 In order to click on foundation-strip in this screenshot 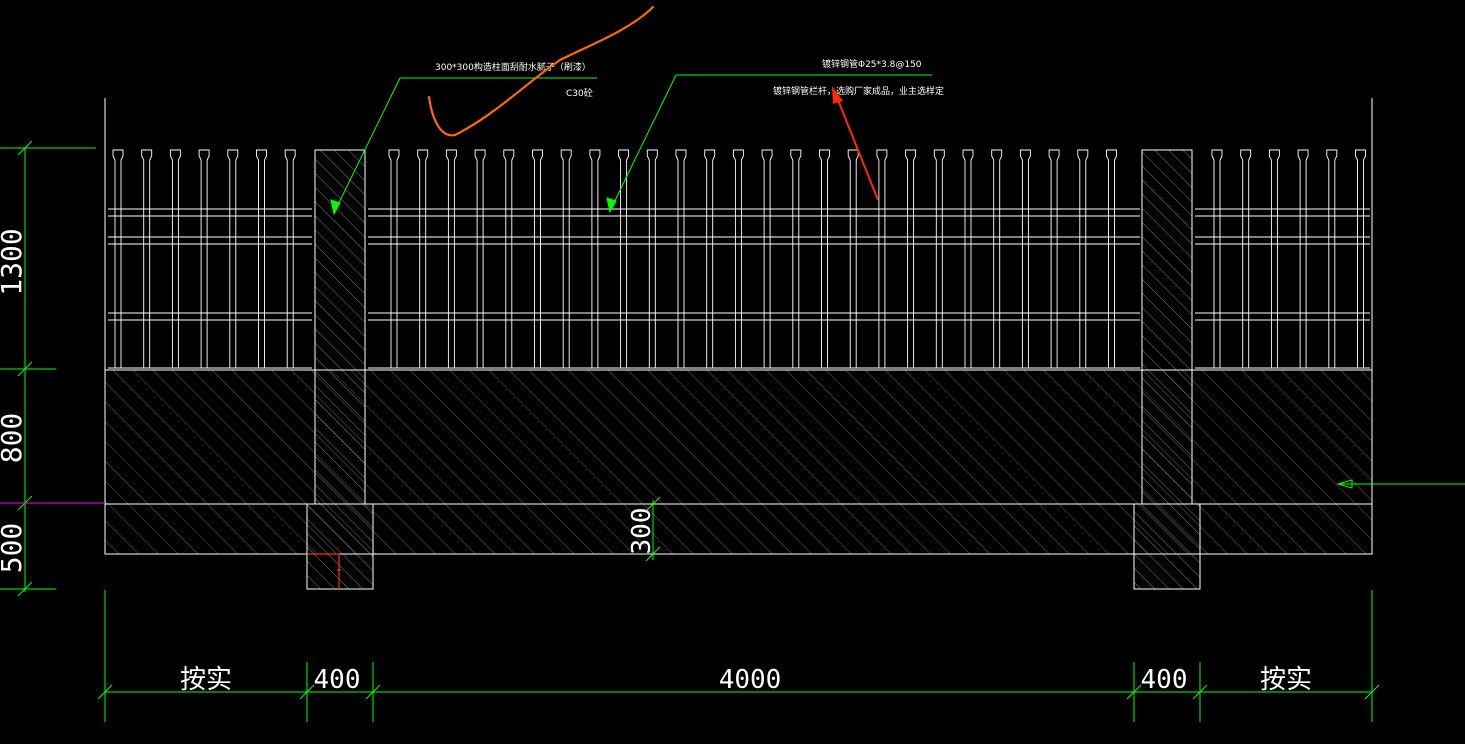, I will do `click(738, 546)`.